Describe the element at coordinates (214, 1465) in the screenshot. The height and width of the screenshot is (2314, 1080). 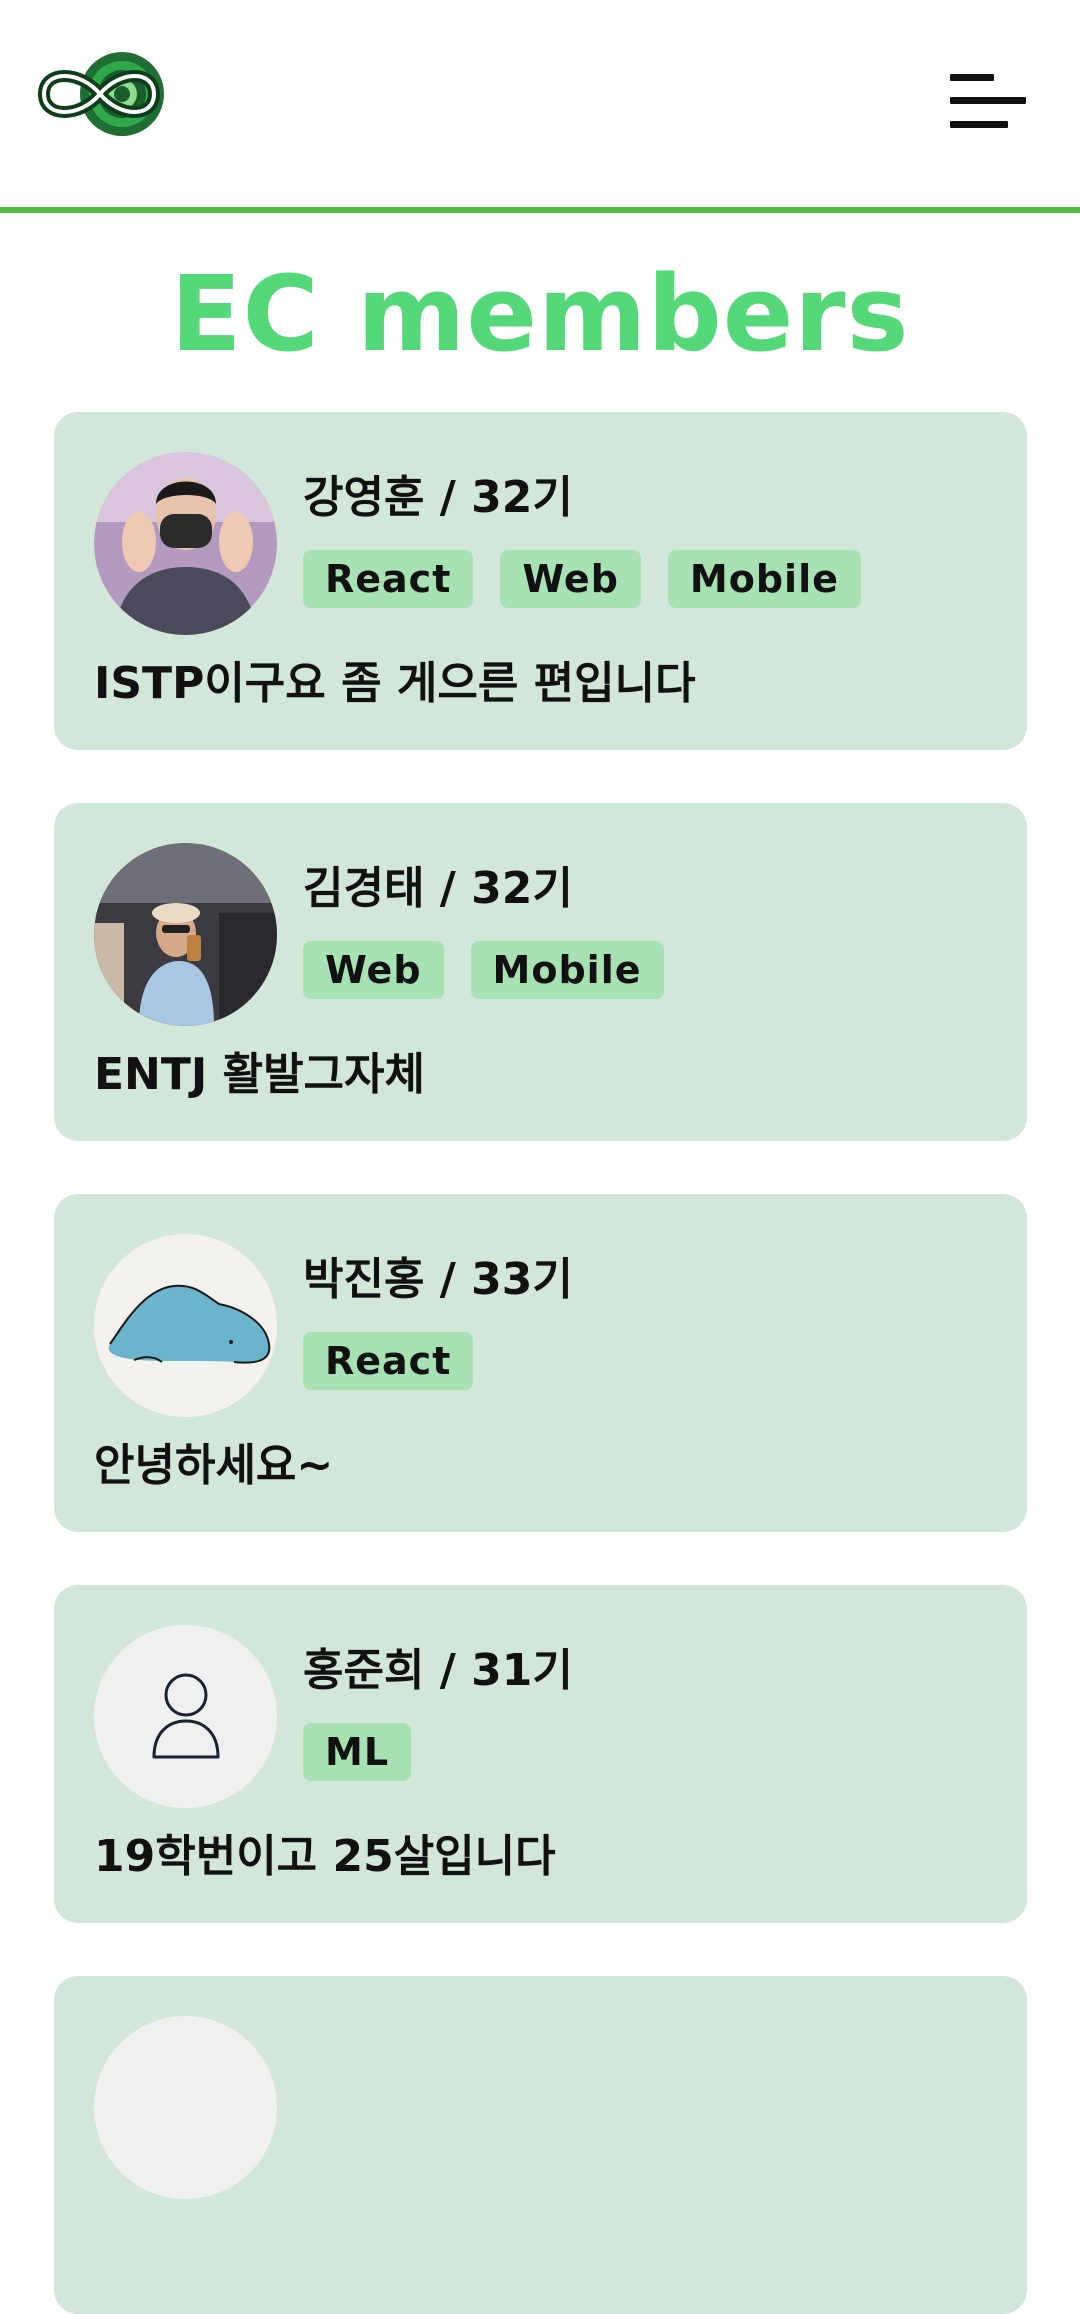
I see `member-bio: 안녕하세요~` at that location.